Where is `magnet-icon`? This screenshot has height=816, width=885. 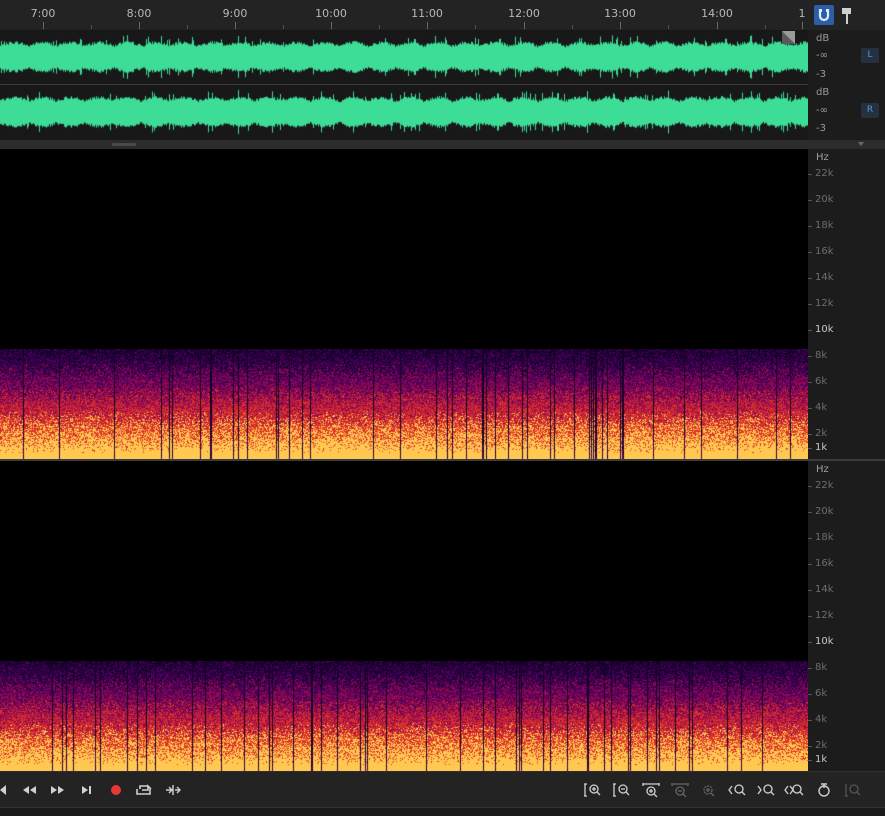 magnet-icon is located at coordinates (824, 15).